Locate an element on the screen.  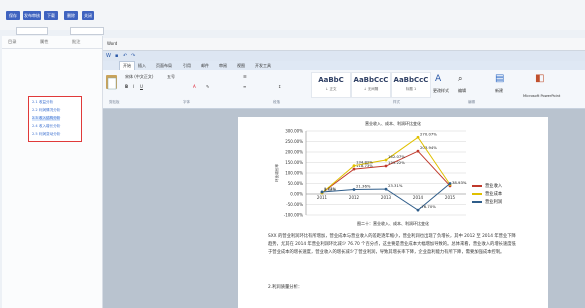
tab-comments: 批注 is located at coordinates (76, 42).